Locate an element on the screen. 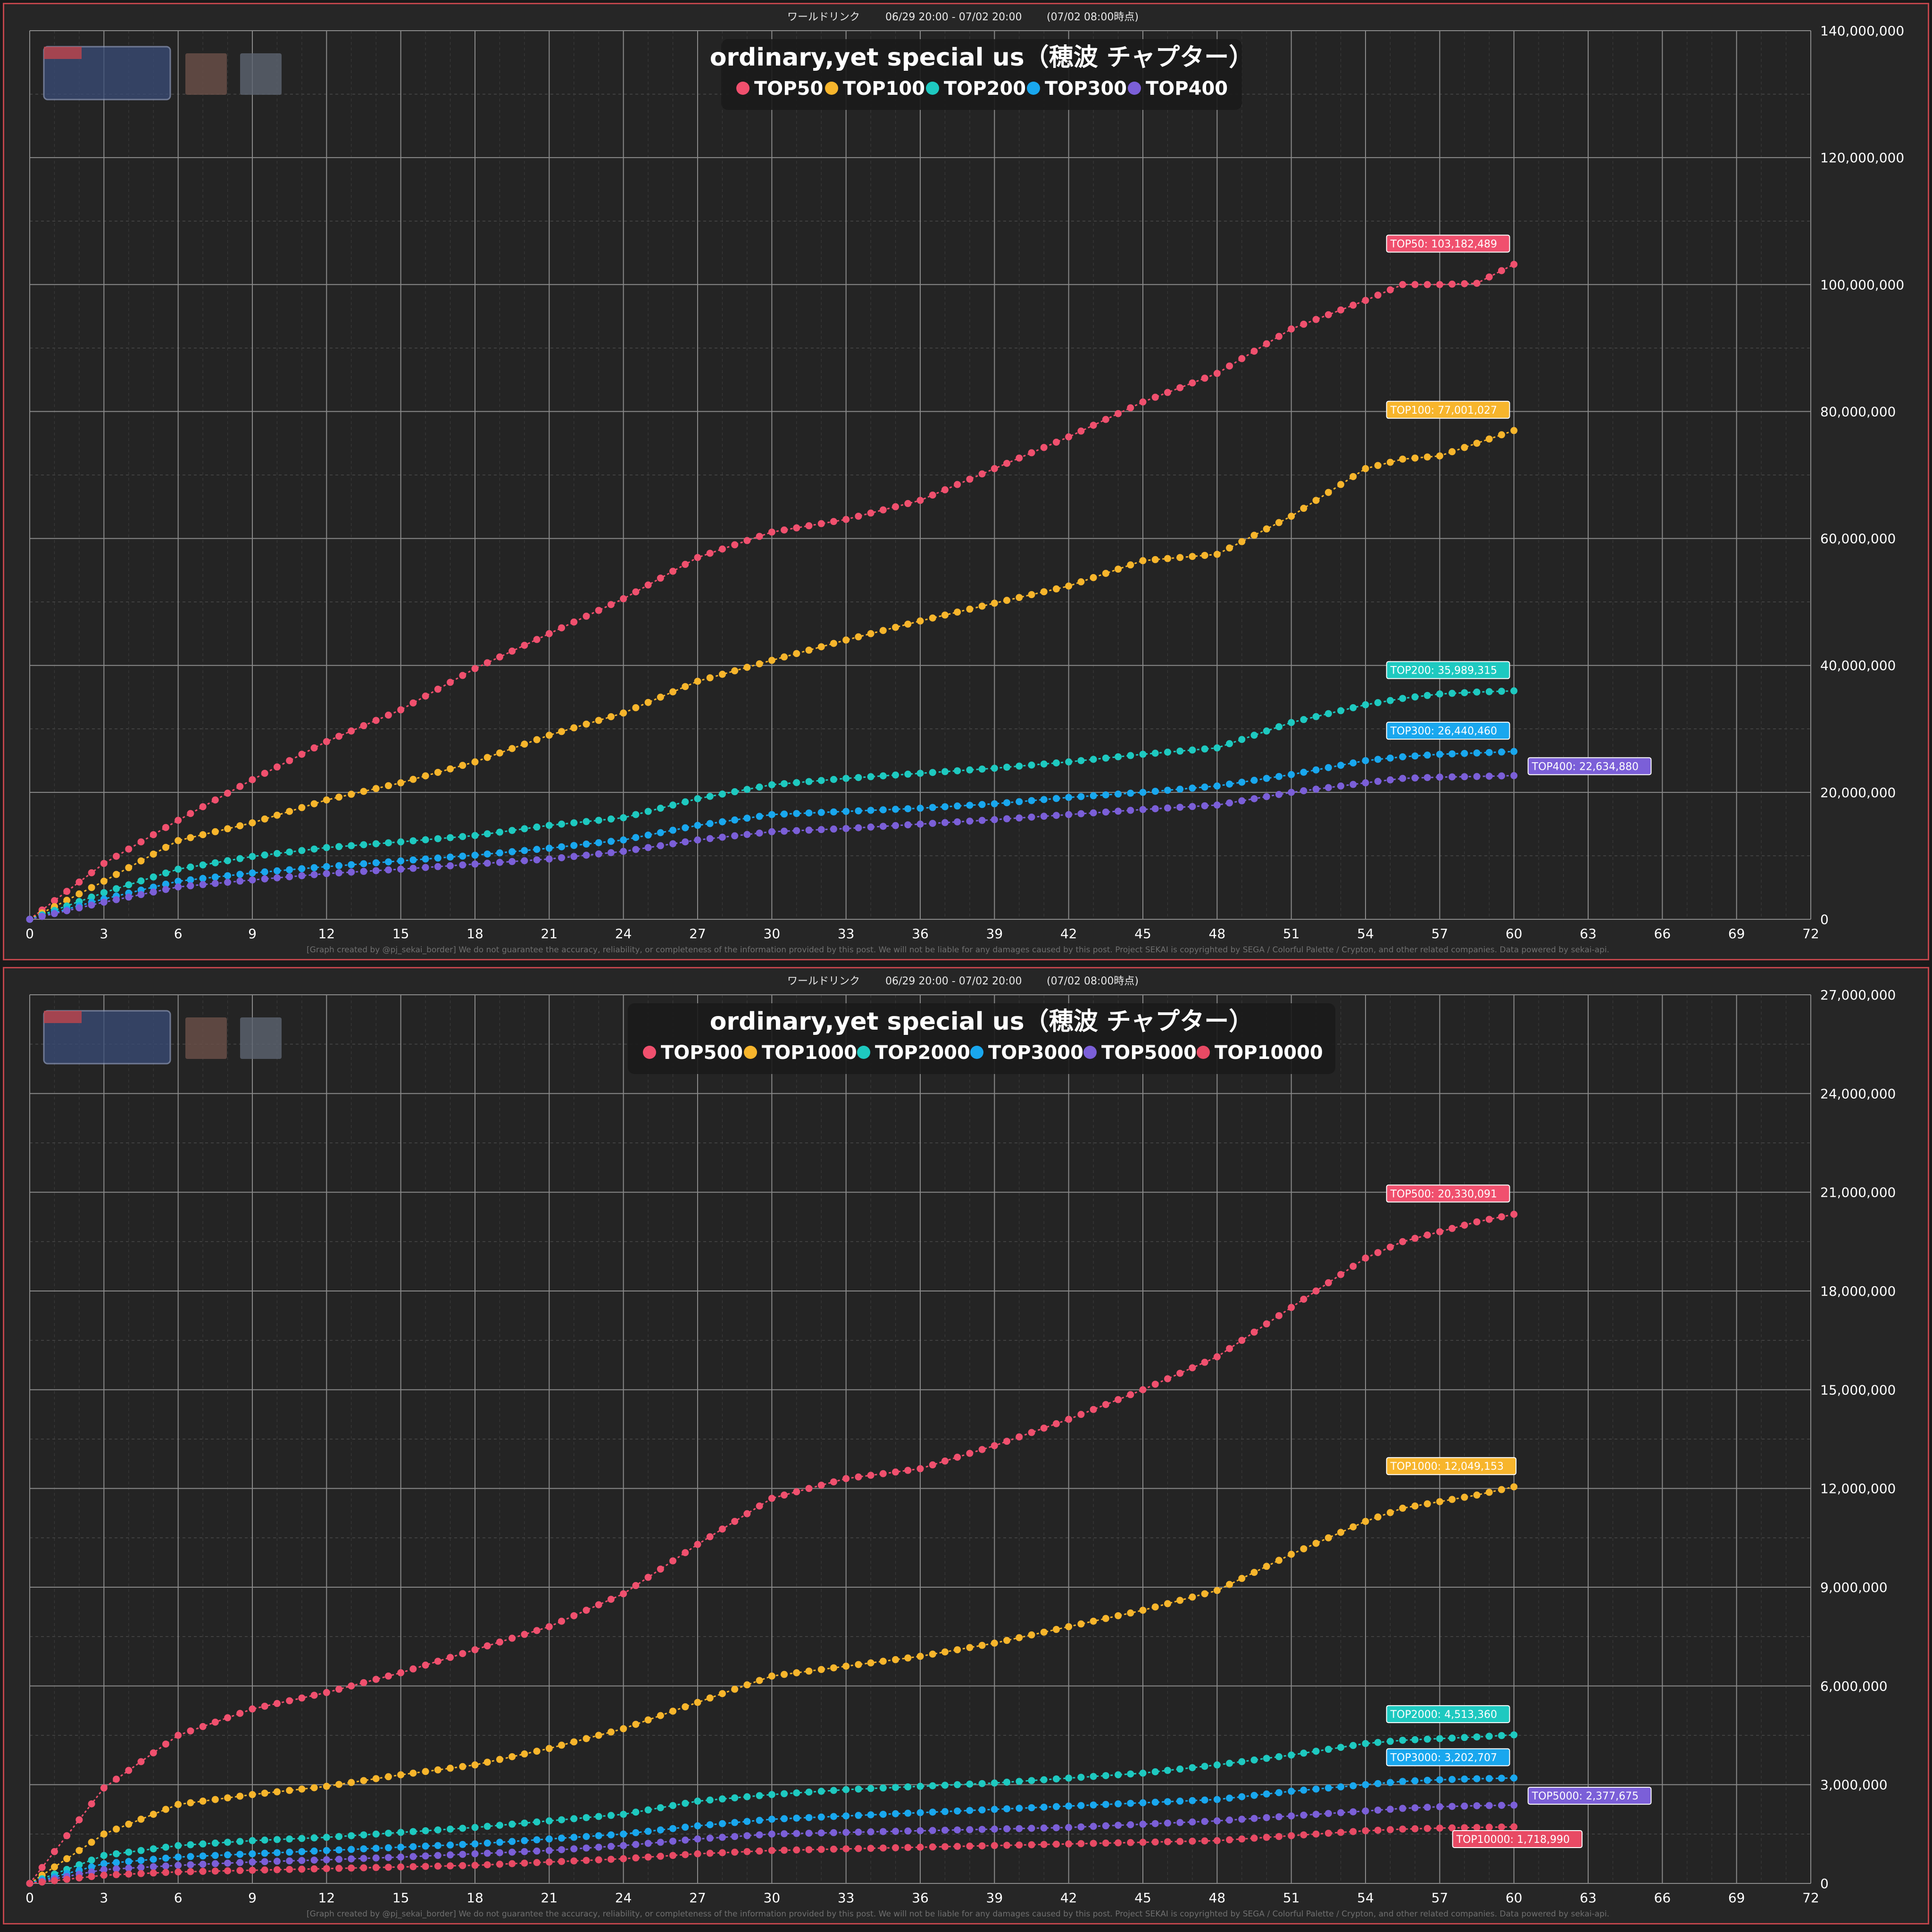 The width and height of the screenshot is (1932, 1932). top-legend-marker is located at coordinates (932, 88).